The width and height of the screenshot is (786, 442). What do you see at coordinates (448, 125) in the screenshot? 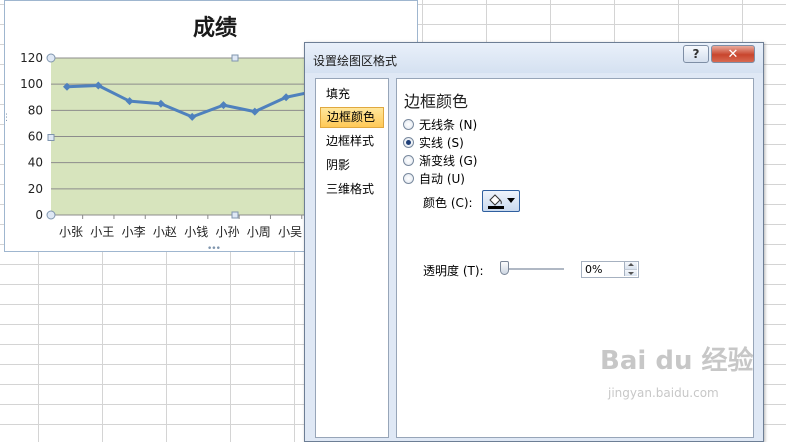
I see `option-label: 无线条 (N)` at bounding box center [448, 125].